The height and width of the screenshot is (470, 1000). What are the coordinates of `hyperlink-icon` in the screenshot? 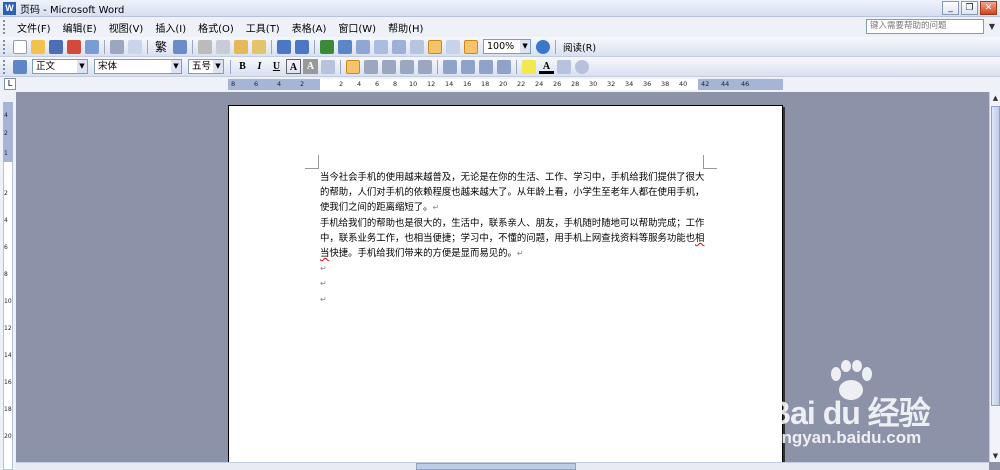 It's located at (327, 46).